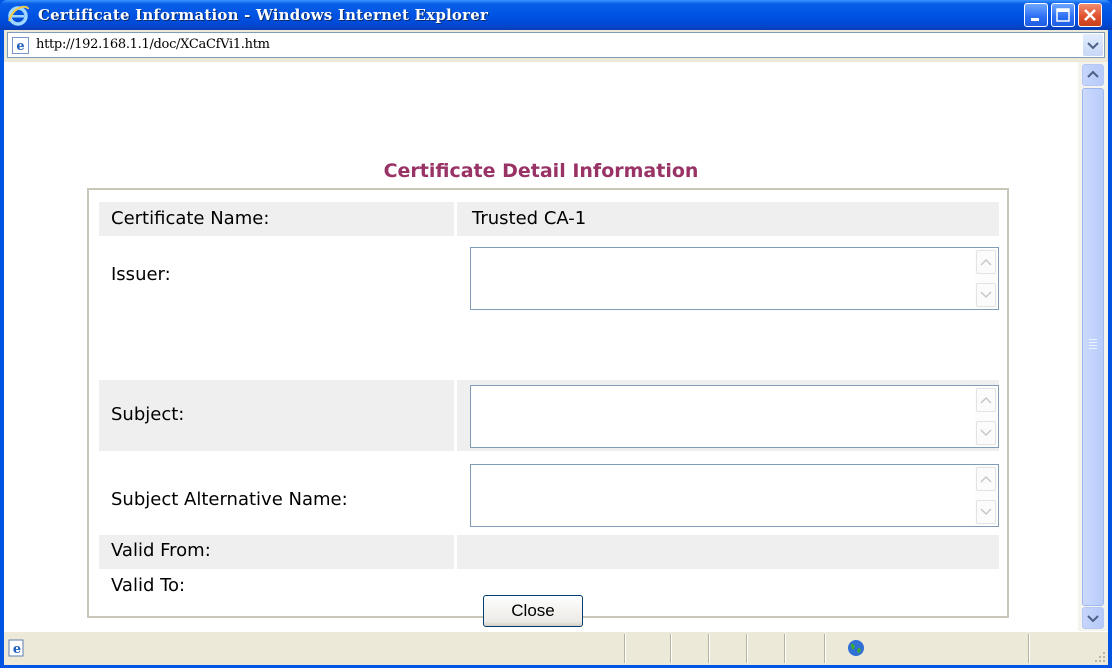 The height and width of the screenshot is (668, 1112). What do you see at coordinates (141, 274) in the screenshot?
I see `issuer-label: Issuer:` at bounding box center [141, 274].